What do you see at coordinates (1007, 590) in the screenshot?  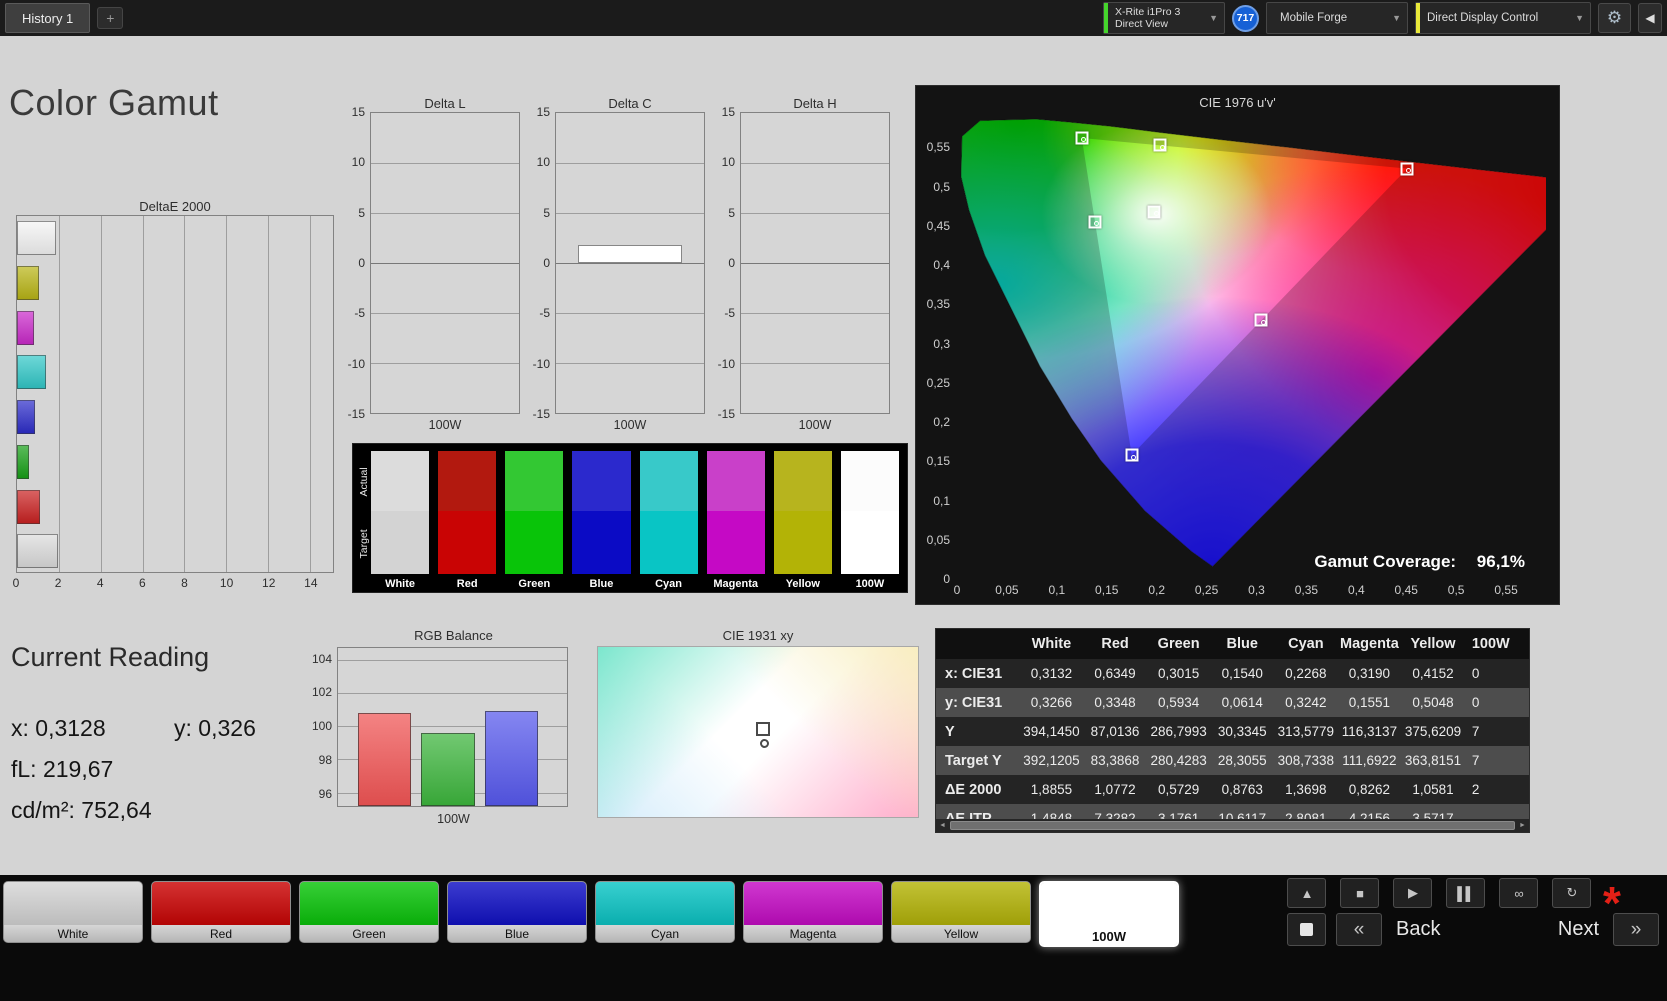 I see `x-tick-label: 0,05` at bounding box center [1007, 590].